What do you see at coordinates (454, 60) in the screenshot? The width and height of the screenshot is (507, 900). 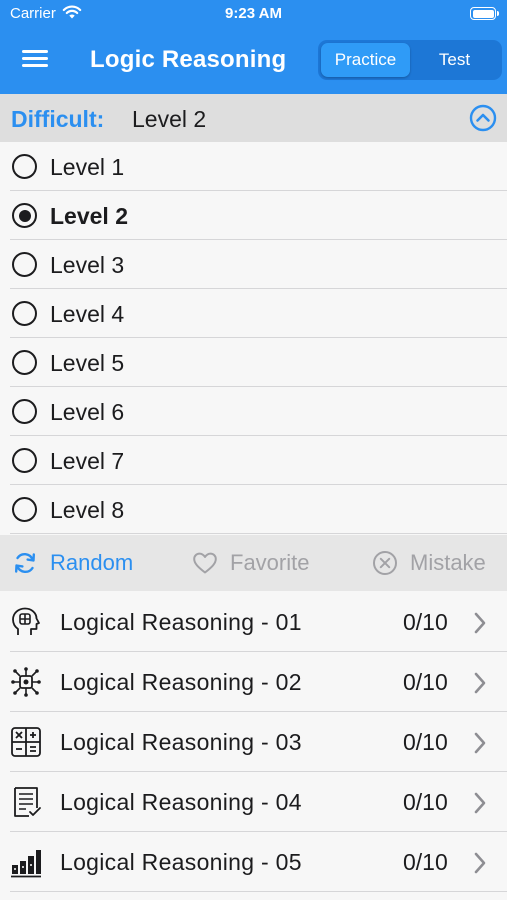 I see `segment-test: Test` at bounding box center [454, 60].